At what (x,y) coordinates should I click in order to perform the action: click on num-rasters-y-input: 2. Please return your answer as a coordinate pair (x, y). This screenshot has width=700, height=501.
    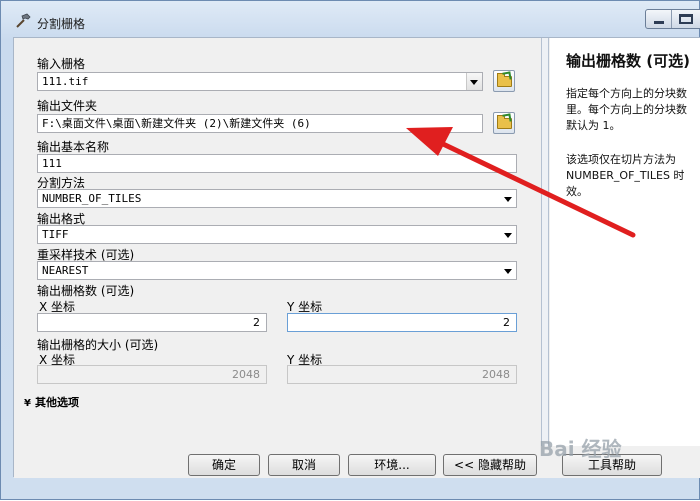
    Looking at the image, I should click on (402, 322).